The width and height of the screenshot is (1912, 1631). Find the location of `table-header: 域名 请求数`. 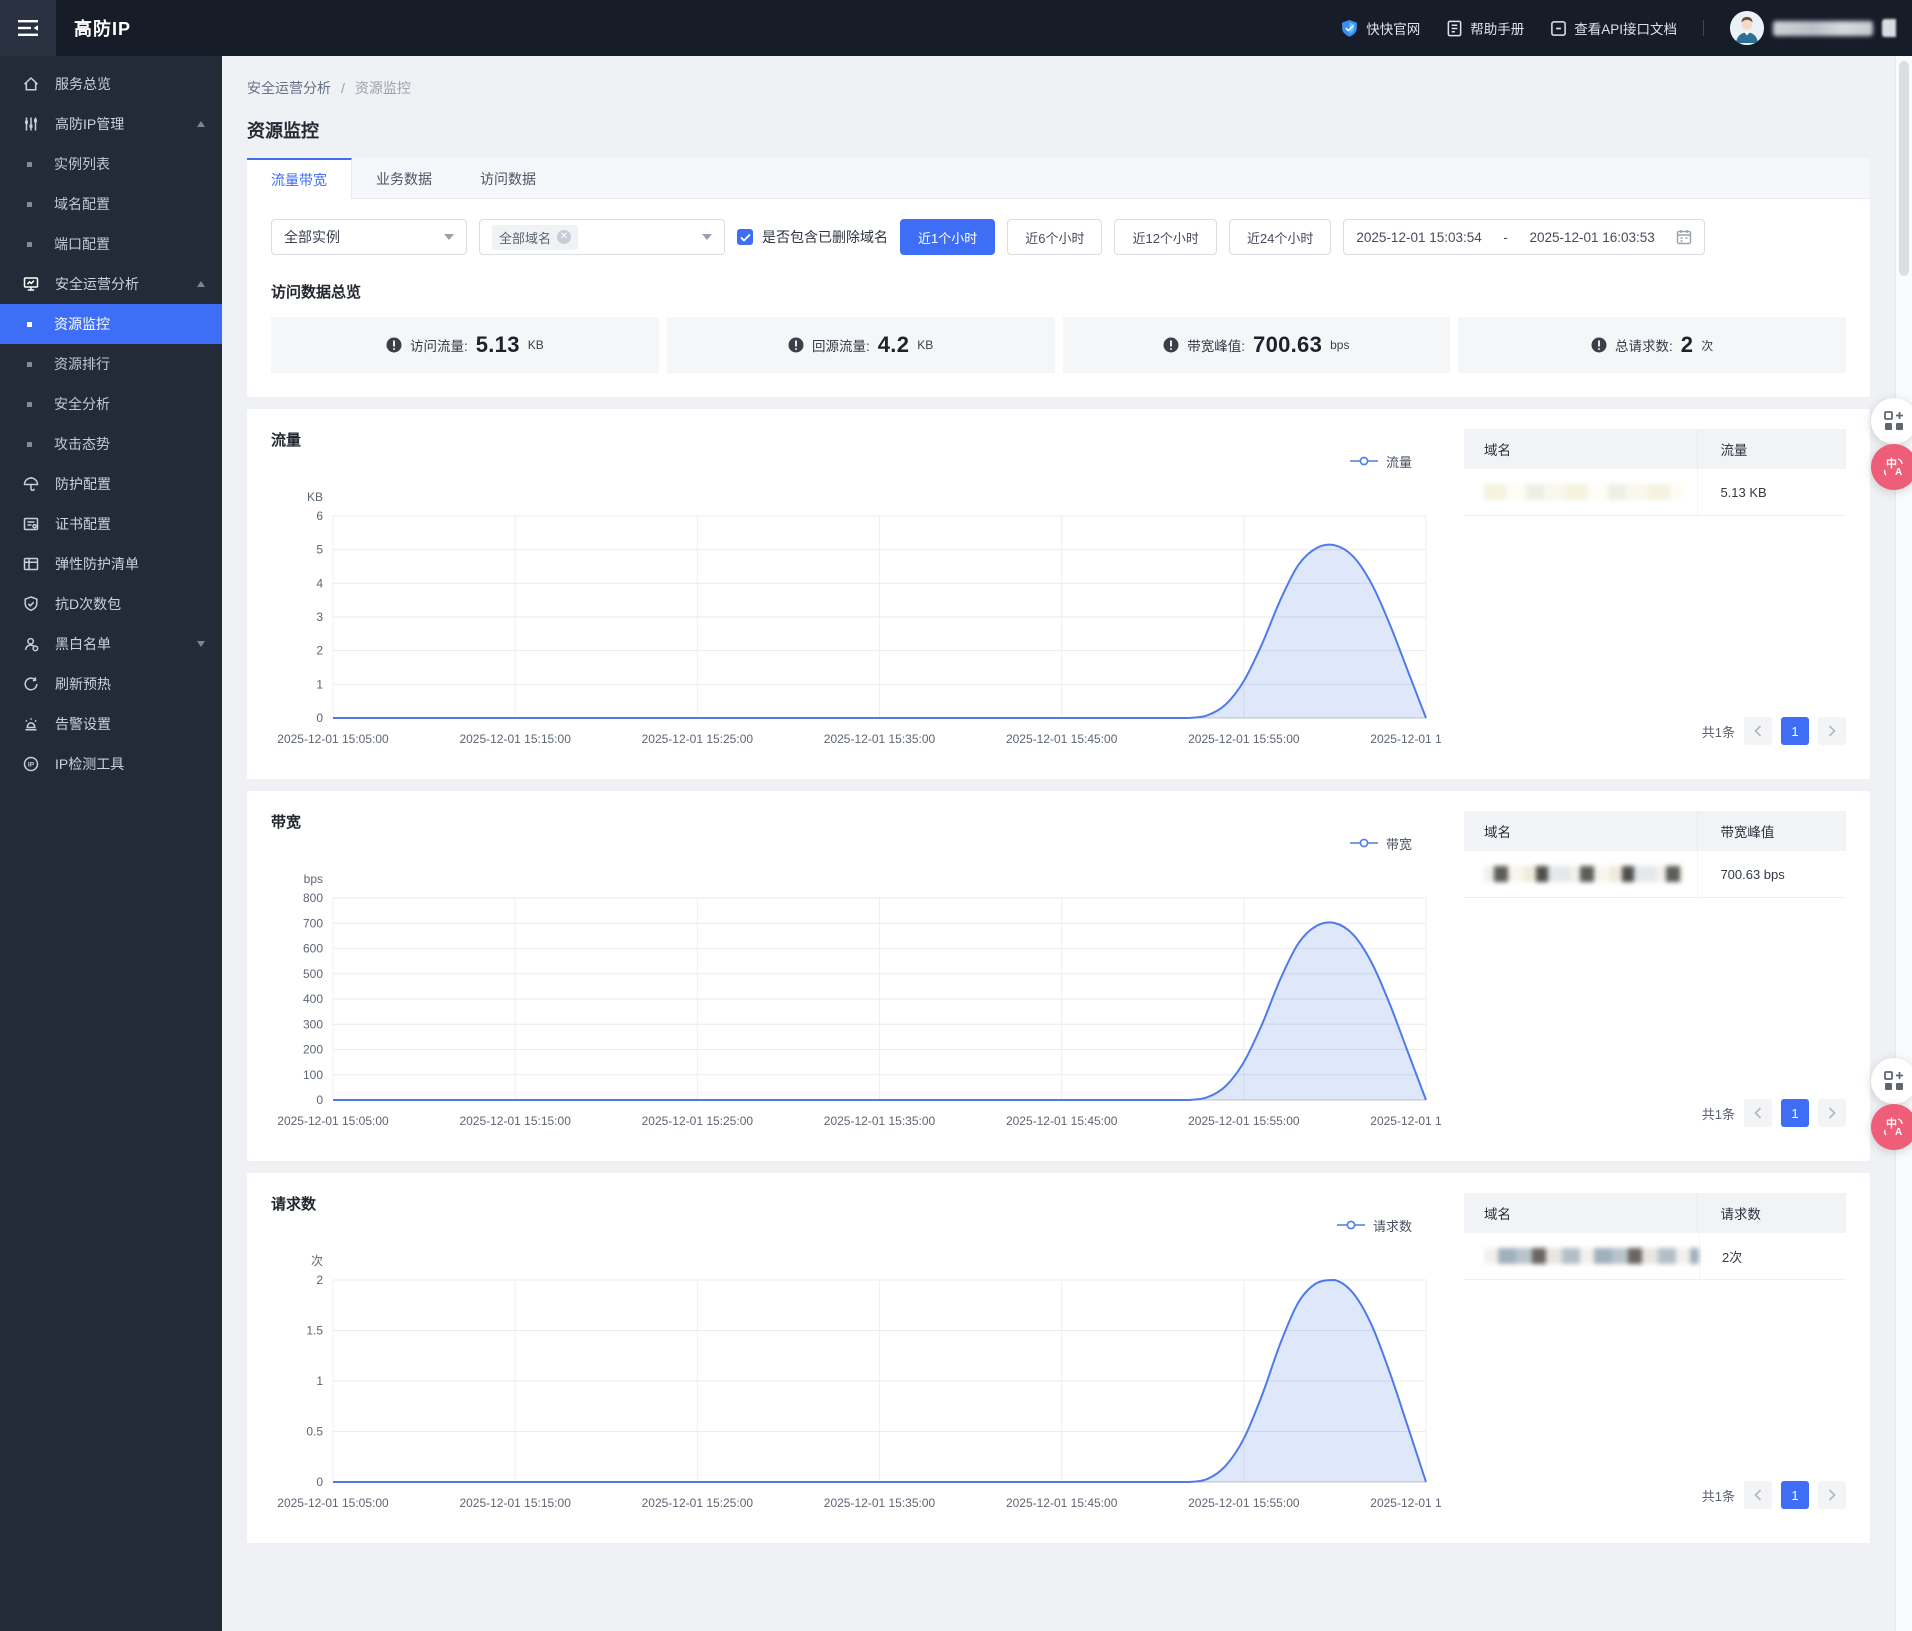

table-header: 域名 请求数 is located at coordinates (1655, 1213).